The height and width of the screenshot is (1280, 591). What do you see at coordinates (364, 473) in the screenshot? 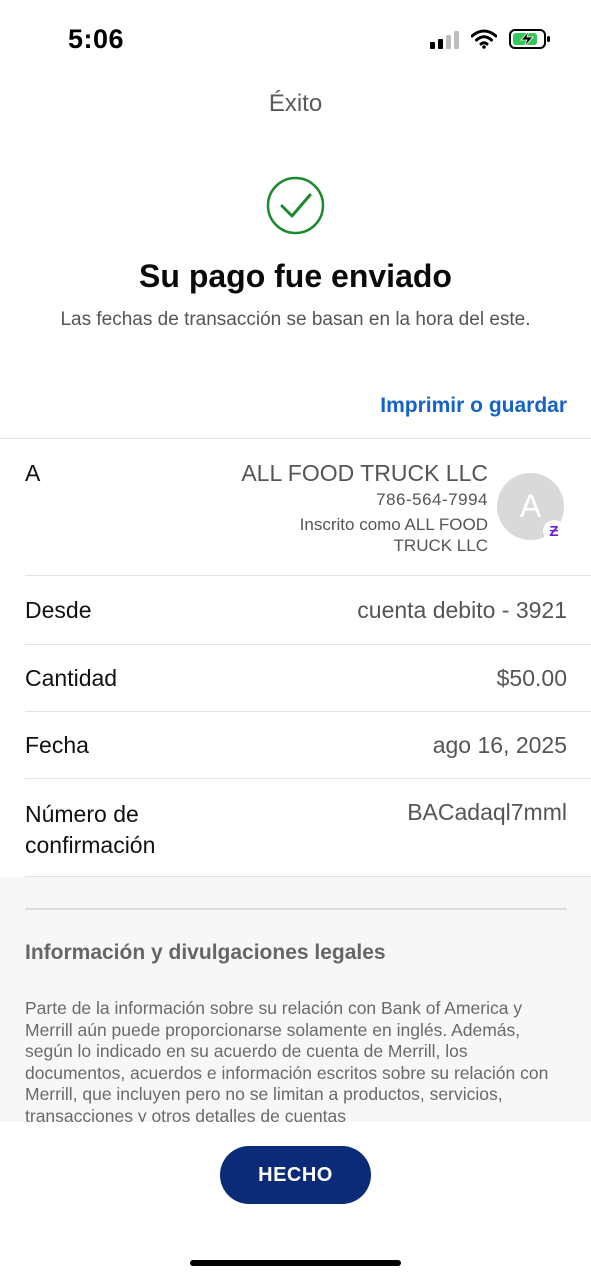
I see `recipient-name: ALL FOOD TRUCK LLC` at bounding box center [364, 473].